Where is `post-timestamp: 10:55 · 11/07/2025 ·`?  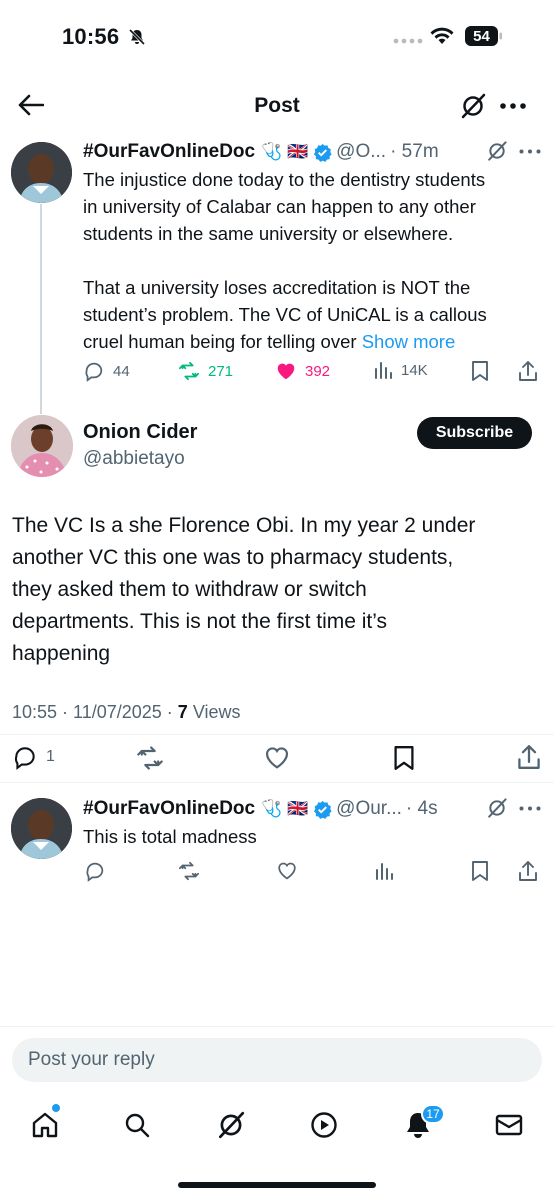
post-timestamp: 10:55 · 11/07/2025 · is located at coordinates (95, 712).